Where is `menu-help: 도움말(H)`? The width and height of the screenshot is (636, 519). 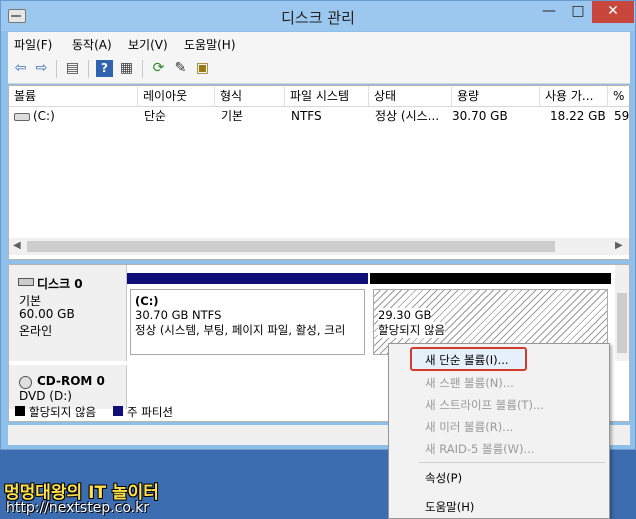
menu-help: 도움말(H) is located at coordinates (210, 44).